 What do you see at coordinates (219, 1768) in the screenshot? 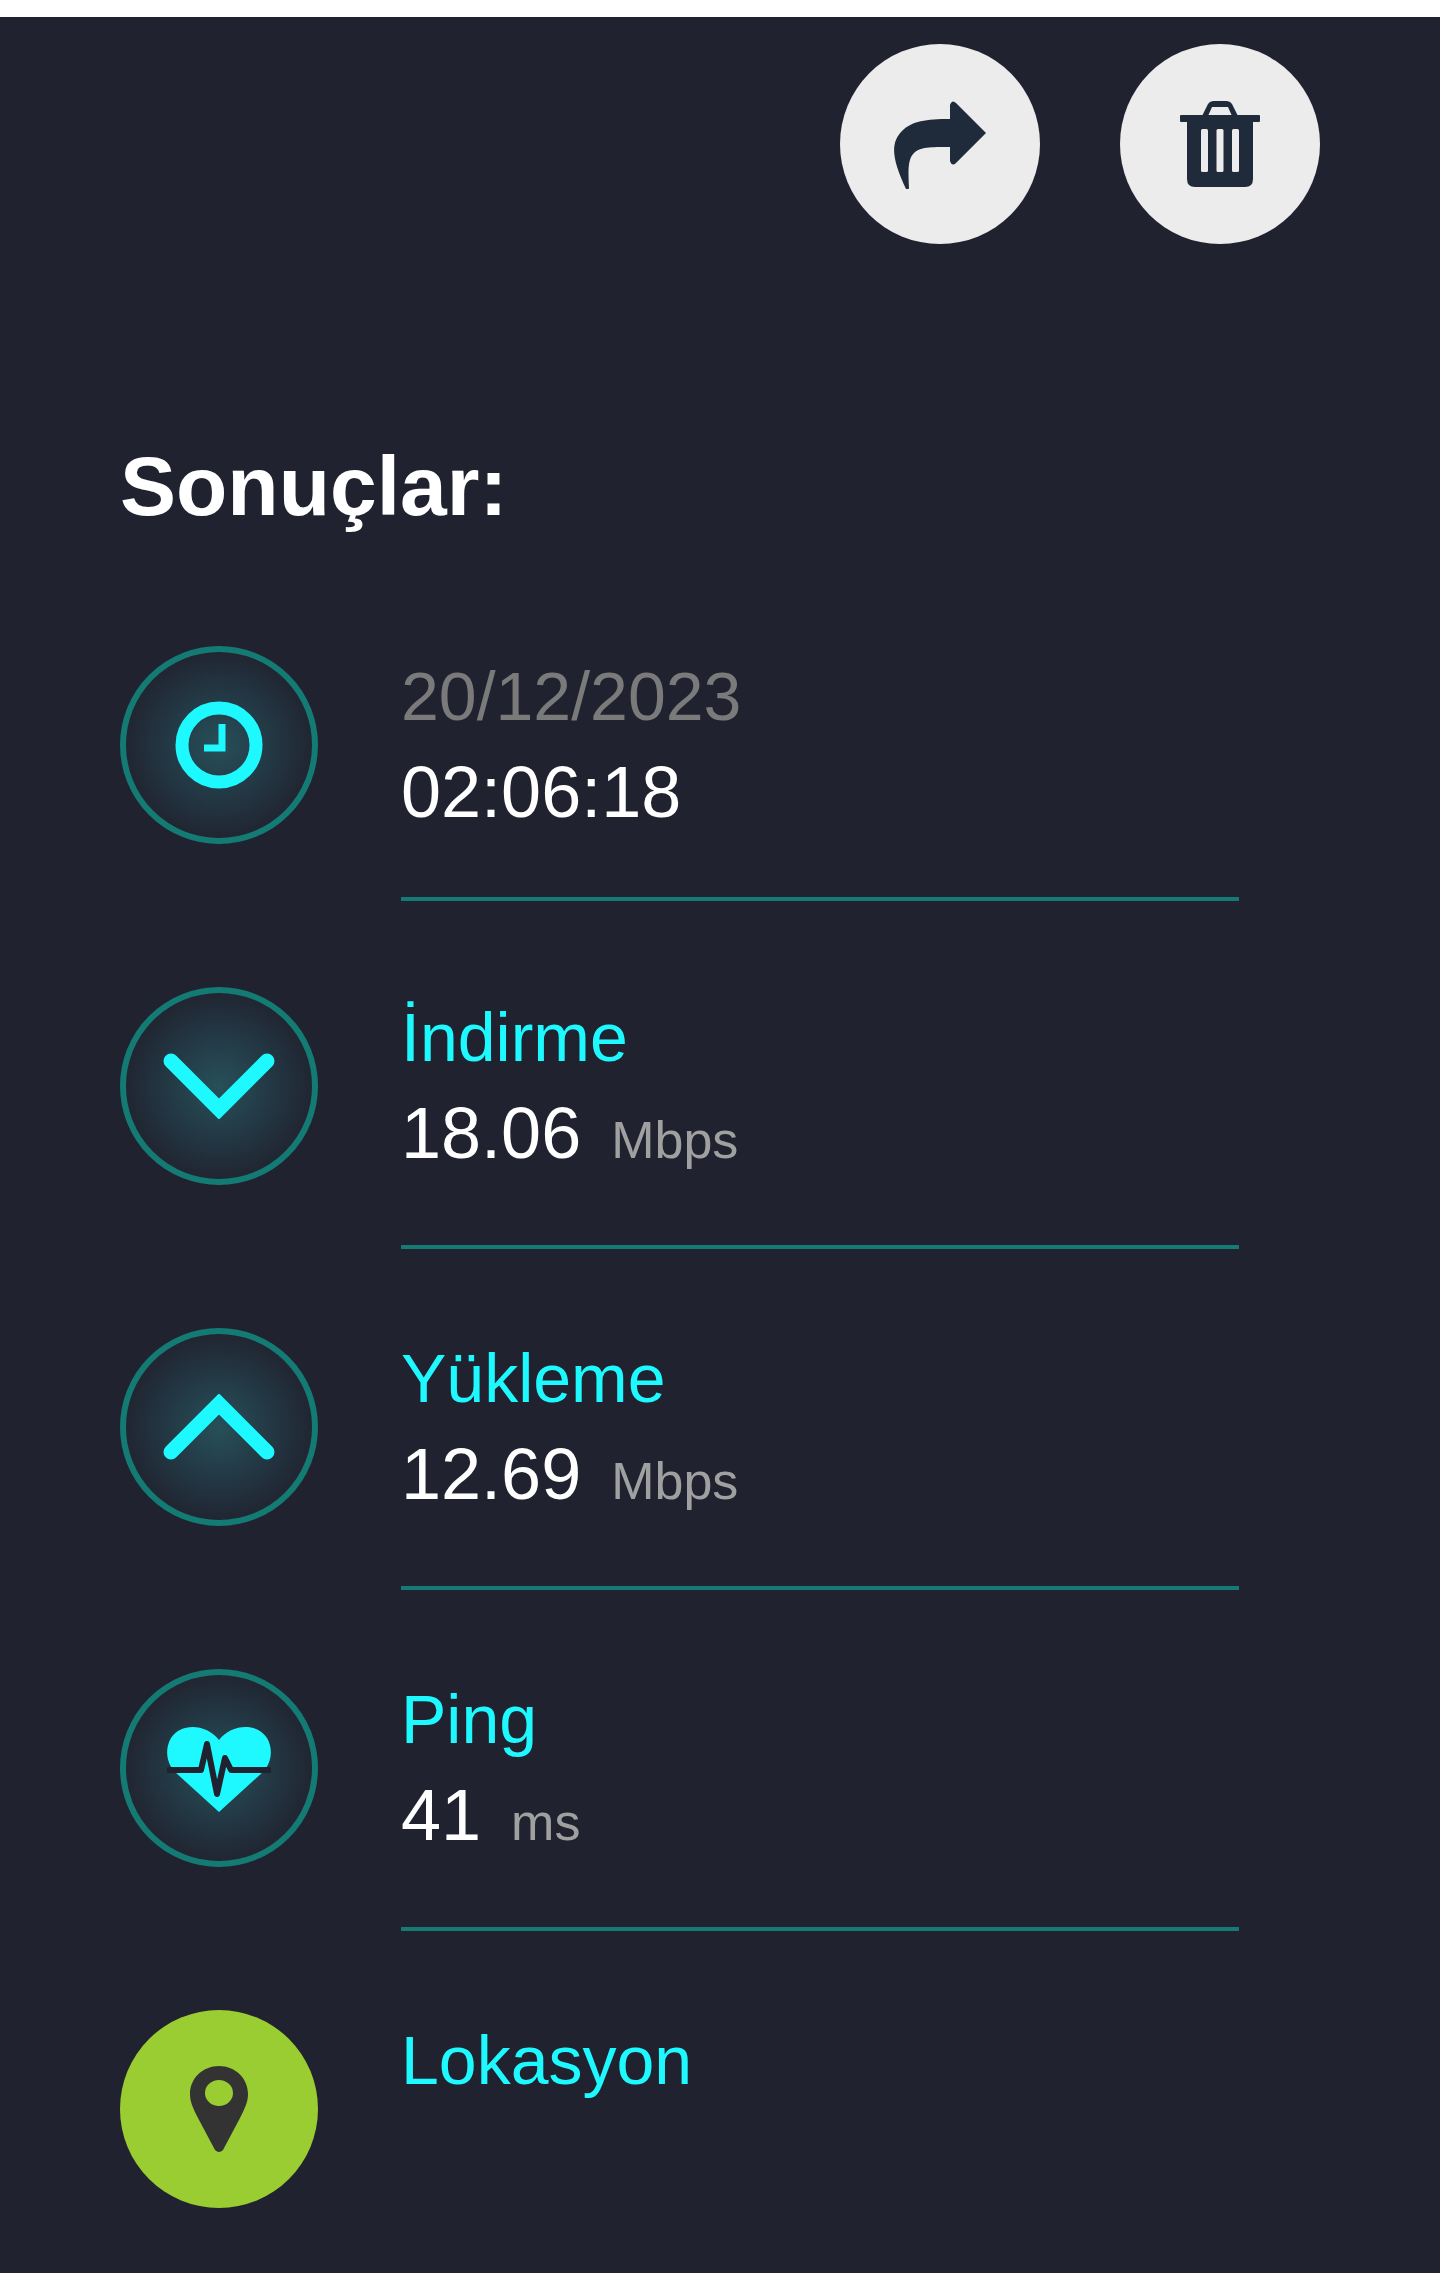
I see `heart-pulse-icon` at bounding box center [219, 1768].